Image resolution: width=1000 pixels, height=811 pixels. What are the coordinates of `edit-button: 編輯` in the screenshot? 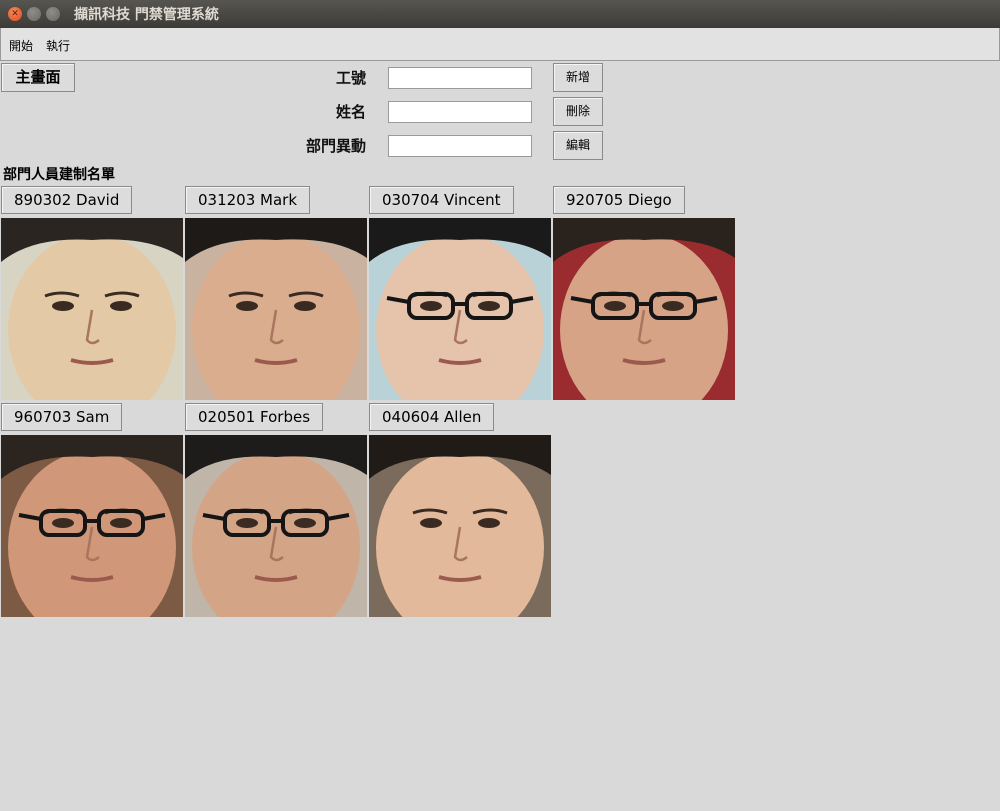 It's located at (578, 145).